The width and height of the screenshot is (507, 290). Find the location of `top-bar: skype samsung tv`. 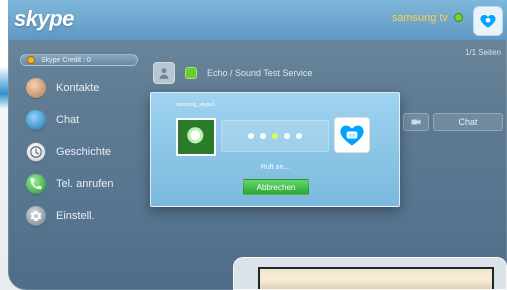

top-bar: skype samsung tv is located at coordinates (257, 20).